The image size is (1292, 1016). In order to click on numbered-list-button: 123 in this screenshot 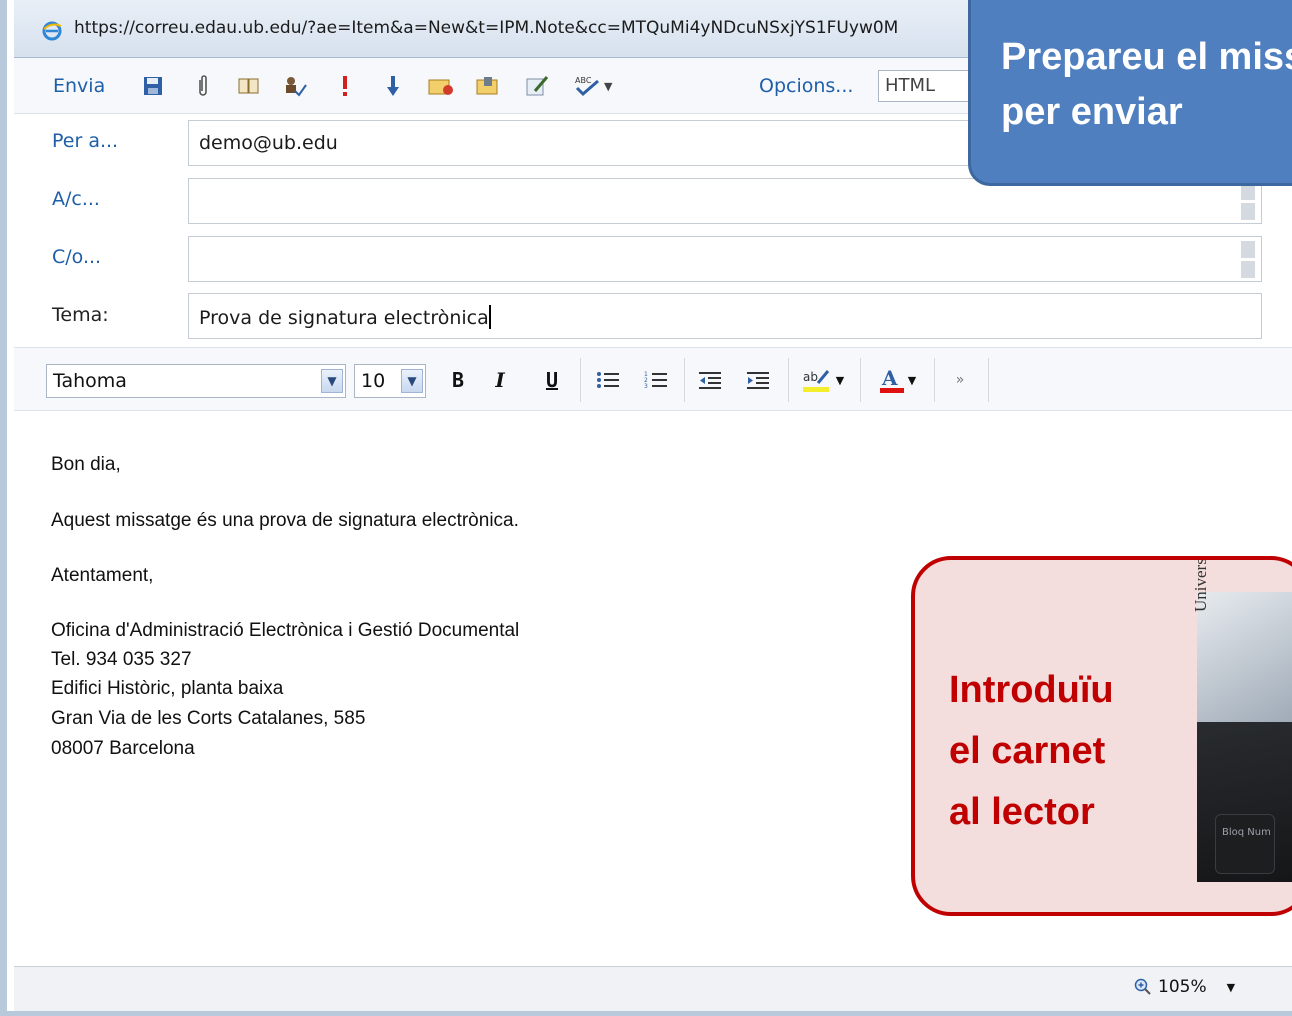, I will do `click(656, 380)`.